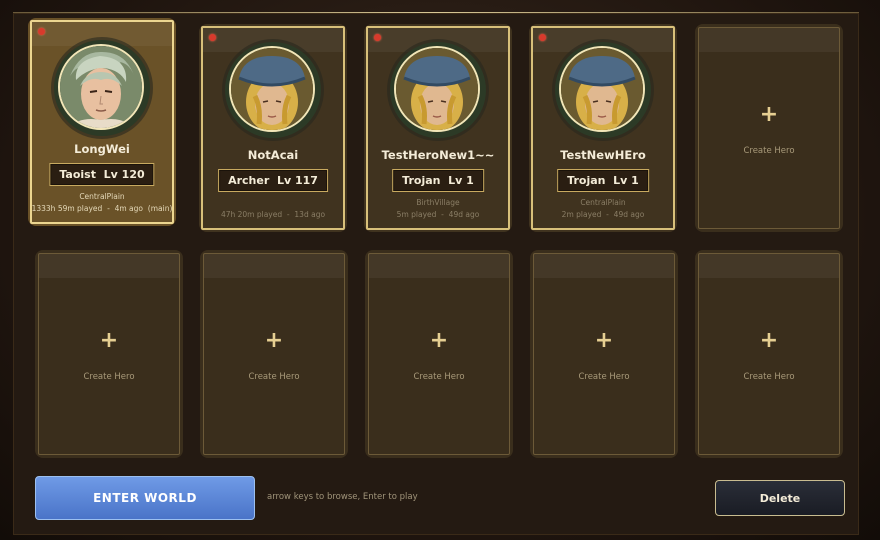  Describe the element at coordinates (438, 202) in the screenshot. I see `hero-map: BirthVillage` at that location.